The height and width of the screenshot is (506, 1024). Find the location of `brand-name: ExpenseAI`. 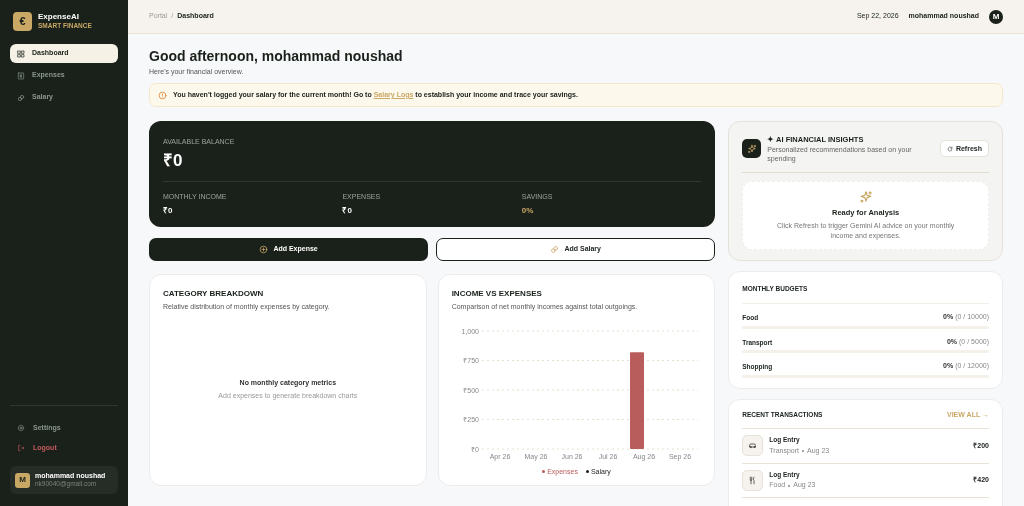

brand-name: ExpenseAI is located at coordinates (59, 17).